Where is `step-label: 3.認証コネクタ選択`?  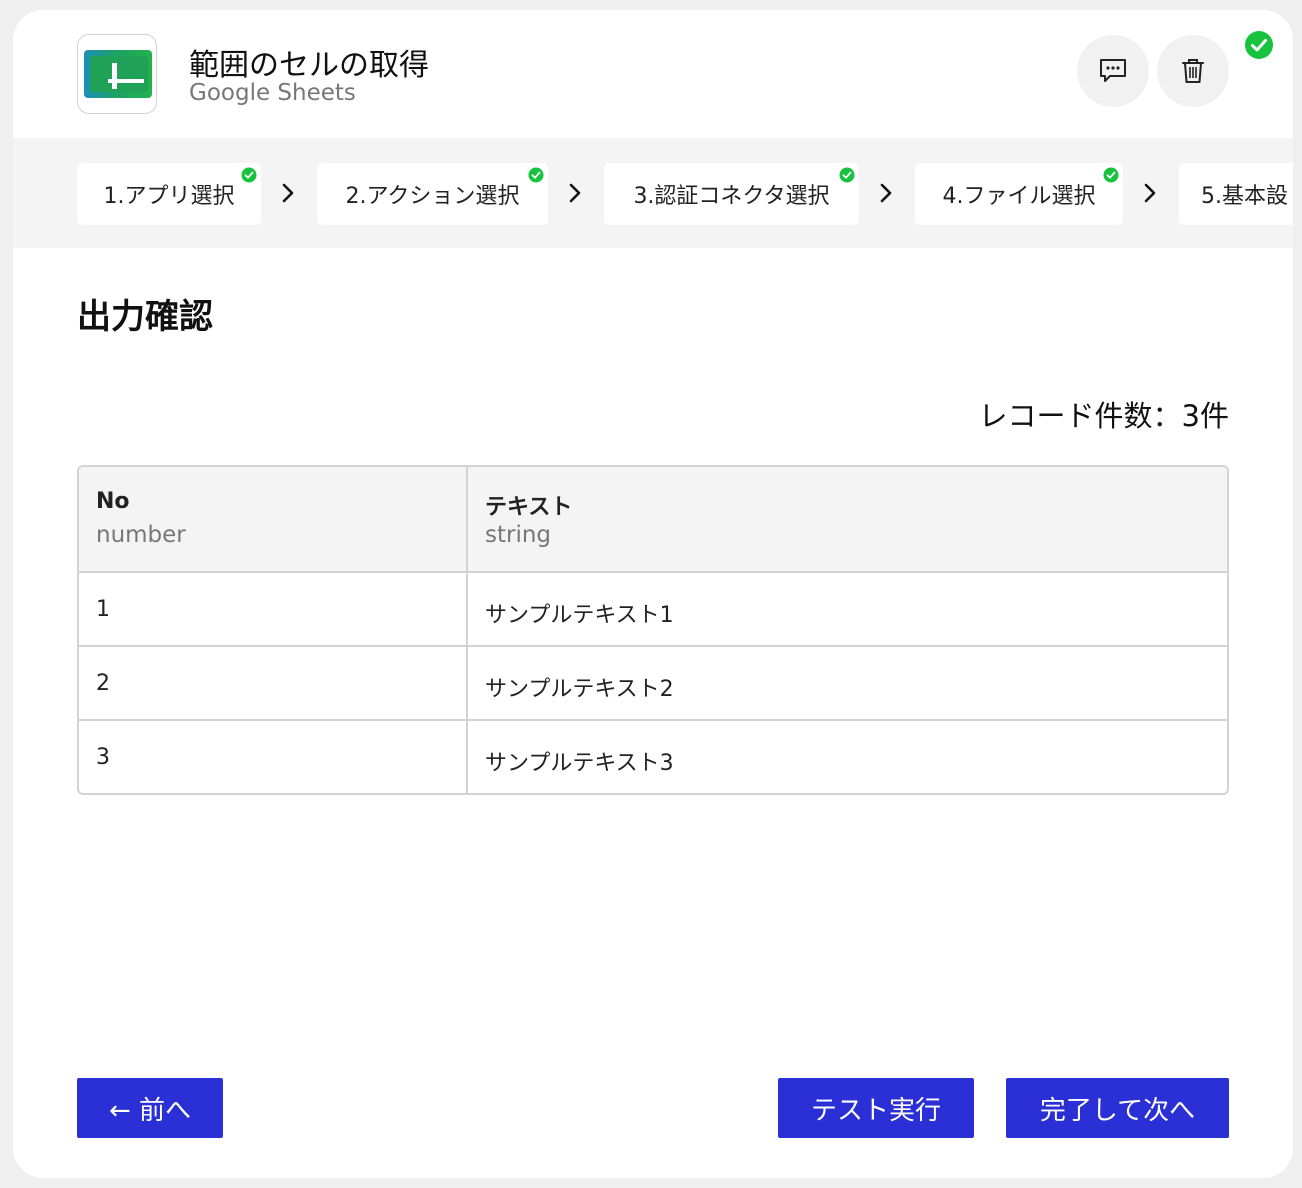 step-label: 3.認証コネクタ選択 is located at coordinates (731, 196).